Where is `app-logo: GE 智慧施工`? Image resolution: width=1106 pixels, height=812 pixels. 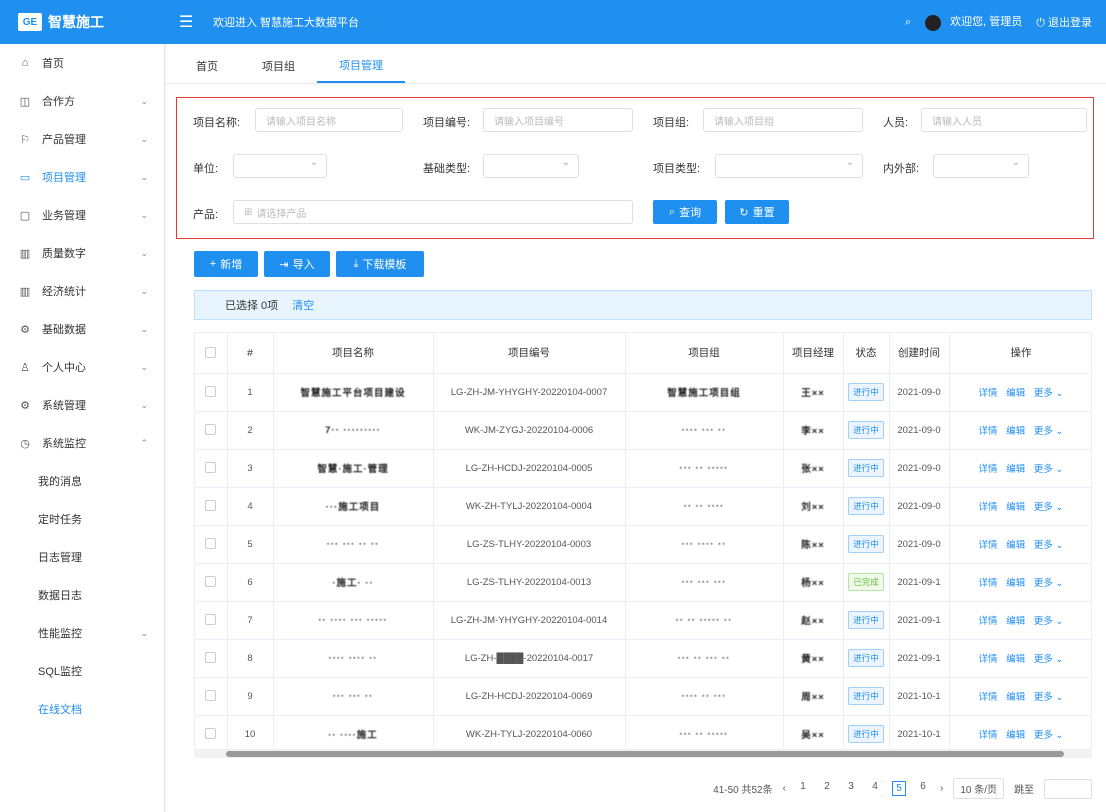 app-logo: GE 智慧施工 is located at coordinates (82, 22).